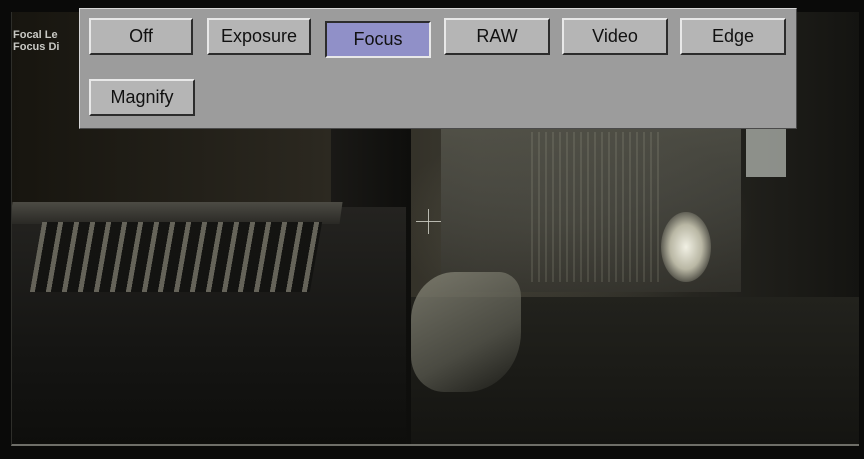  Describe the element at coordinates (259, 36) in the screenshot. I see `exposure-button: Exposure` at that location.